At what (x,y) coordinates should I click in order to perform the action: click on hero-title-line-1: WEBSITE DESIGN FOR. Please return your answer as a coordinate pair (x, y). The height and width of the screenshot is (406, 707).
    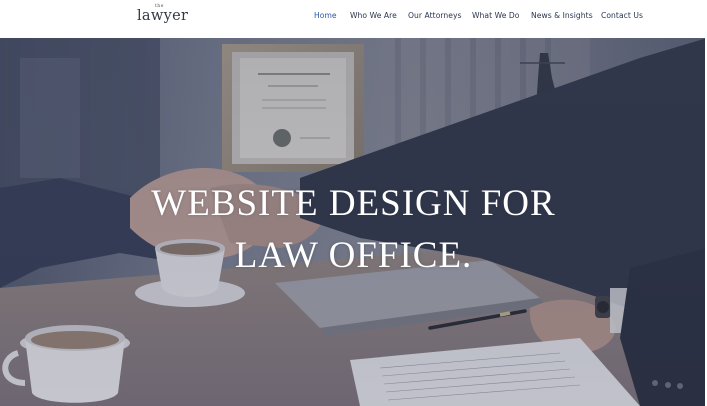
    Looking at the image, I should click on (353, 203).